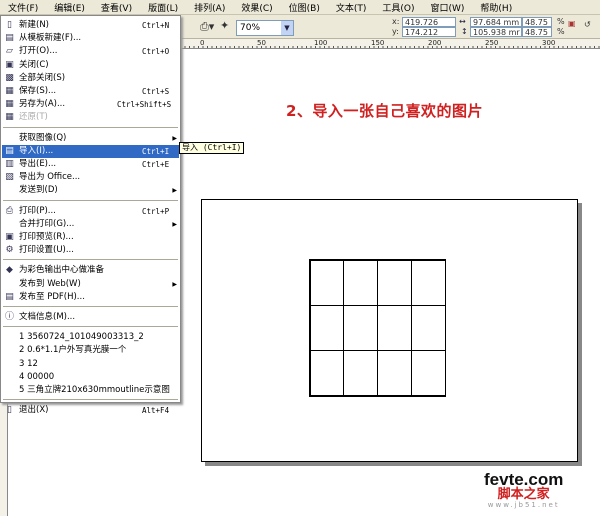 The width and height of the screenshot is (600, 516). I want to click on menu-9: 窗口(W), so click(448, 7).